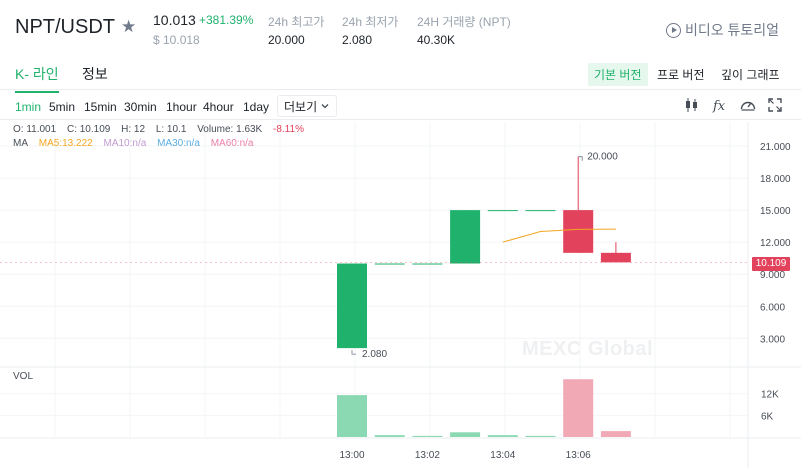 The image size is (801, 468). Describe the element at coordinates (171, 129) in the screenshot. I see `low-value: L: 10.1` at that location.